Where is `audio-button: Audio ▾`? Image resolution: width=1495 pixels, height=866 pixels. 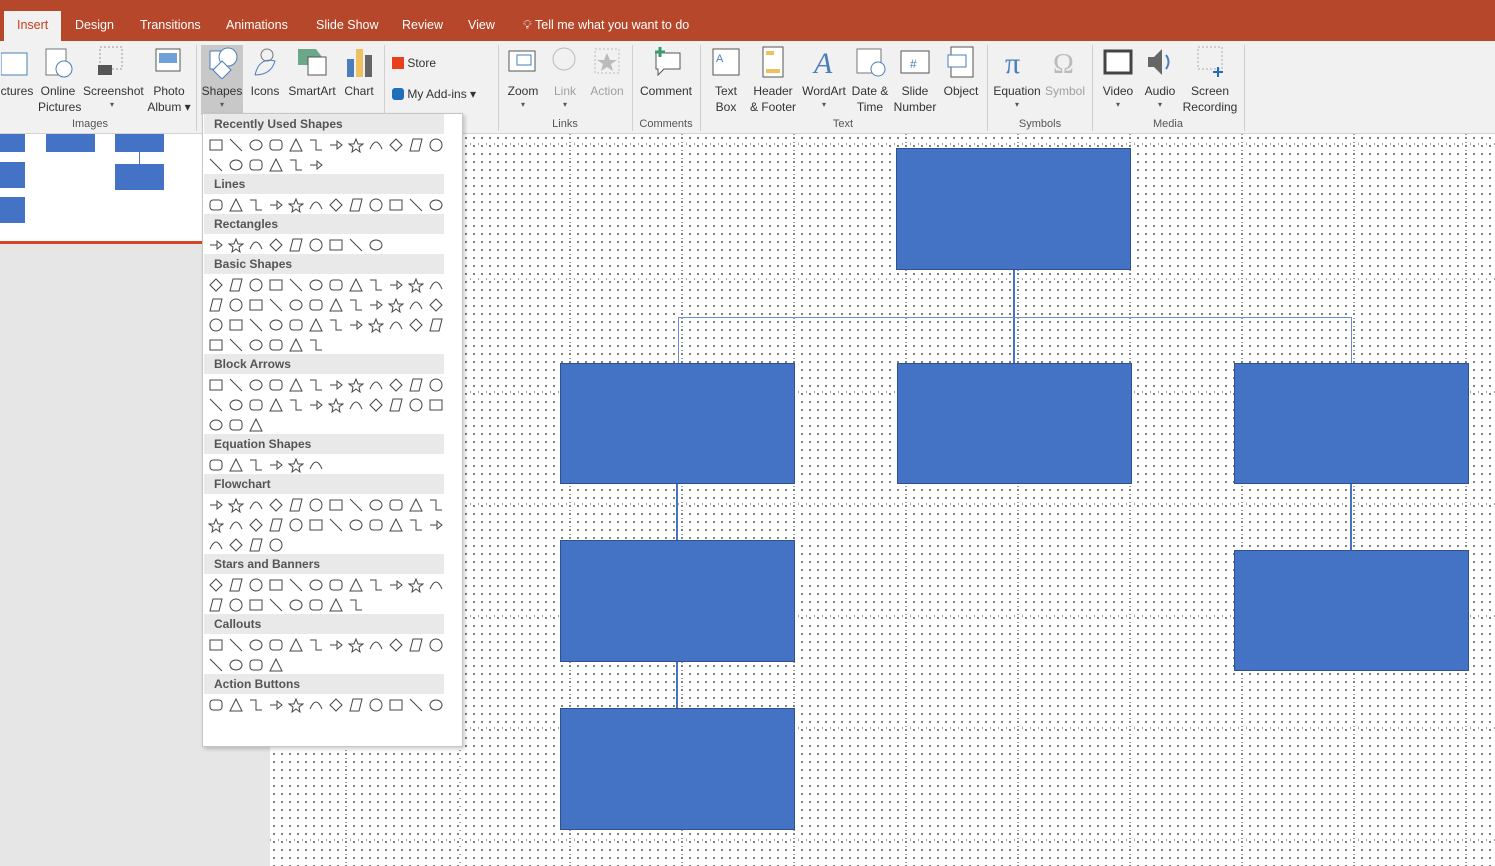
audio-button: Audio ▾ is located at coordinates (1160, 78).